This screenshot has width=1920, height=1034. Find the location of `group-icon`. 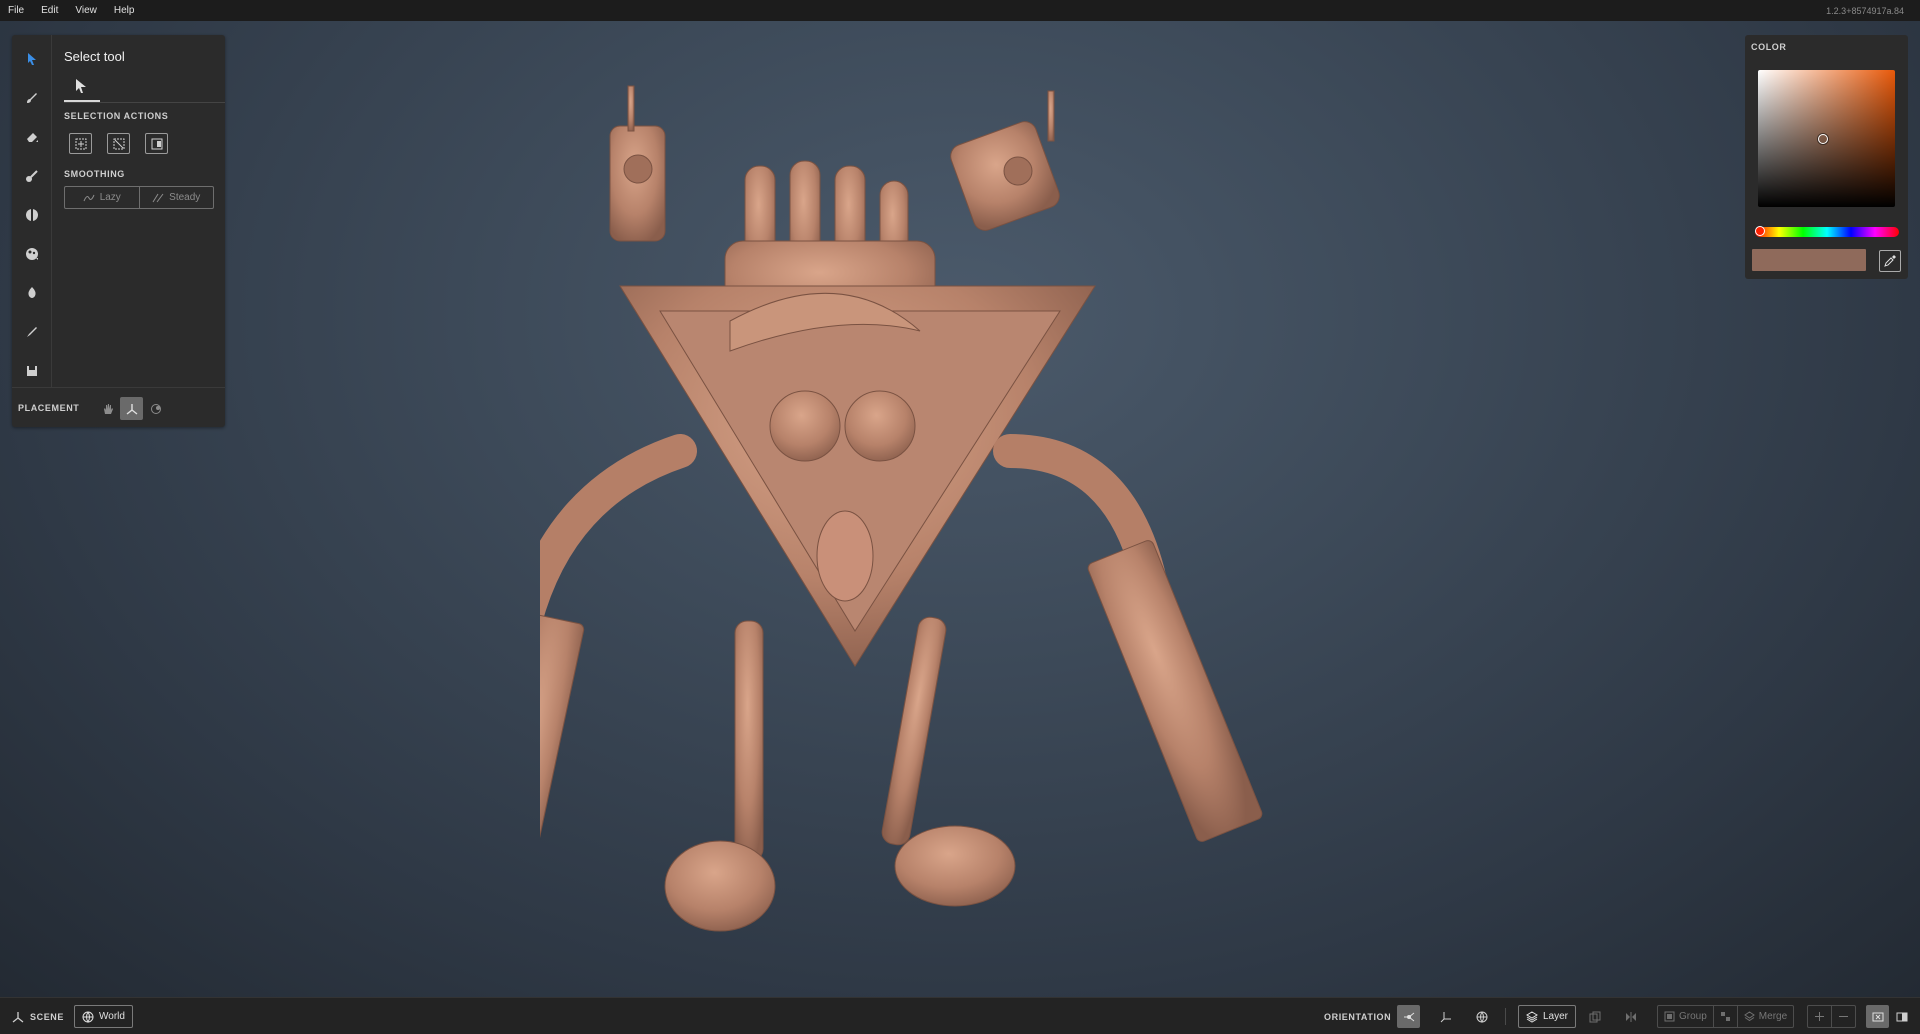

group-icon is located at coordinates (1669, 1016).